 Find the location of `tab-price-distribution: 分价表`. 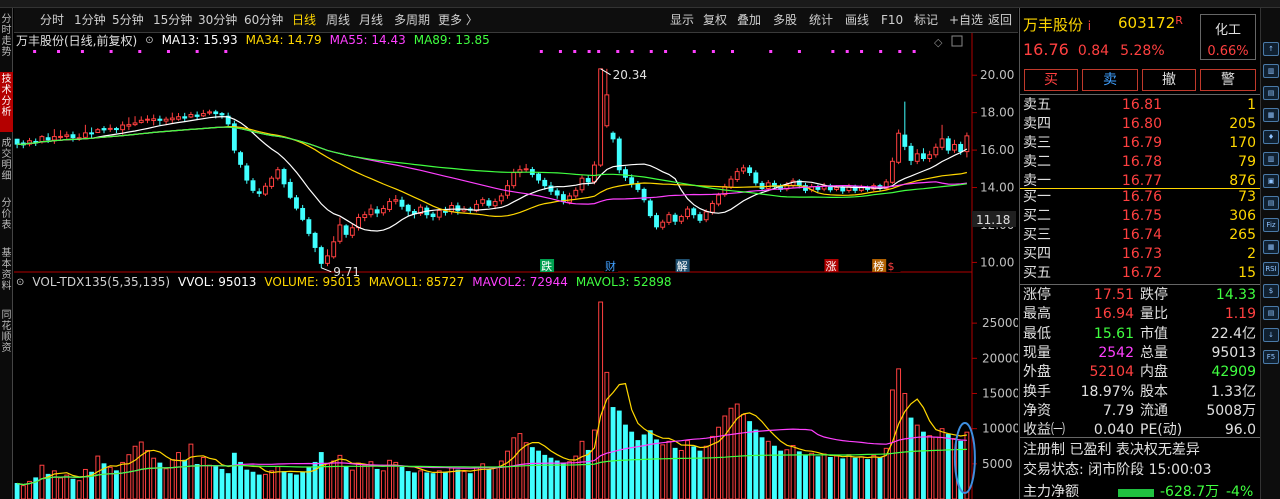

tab-price-distribution: 分价表 is located at coordinates (6, 218).